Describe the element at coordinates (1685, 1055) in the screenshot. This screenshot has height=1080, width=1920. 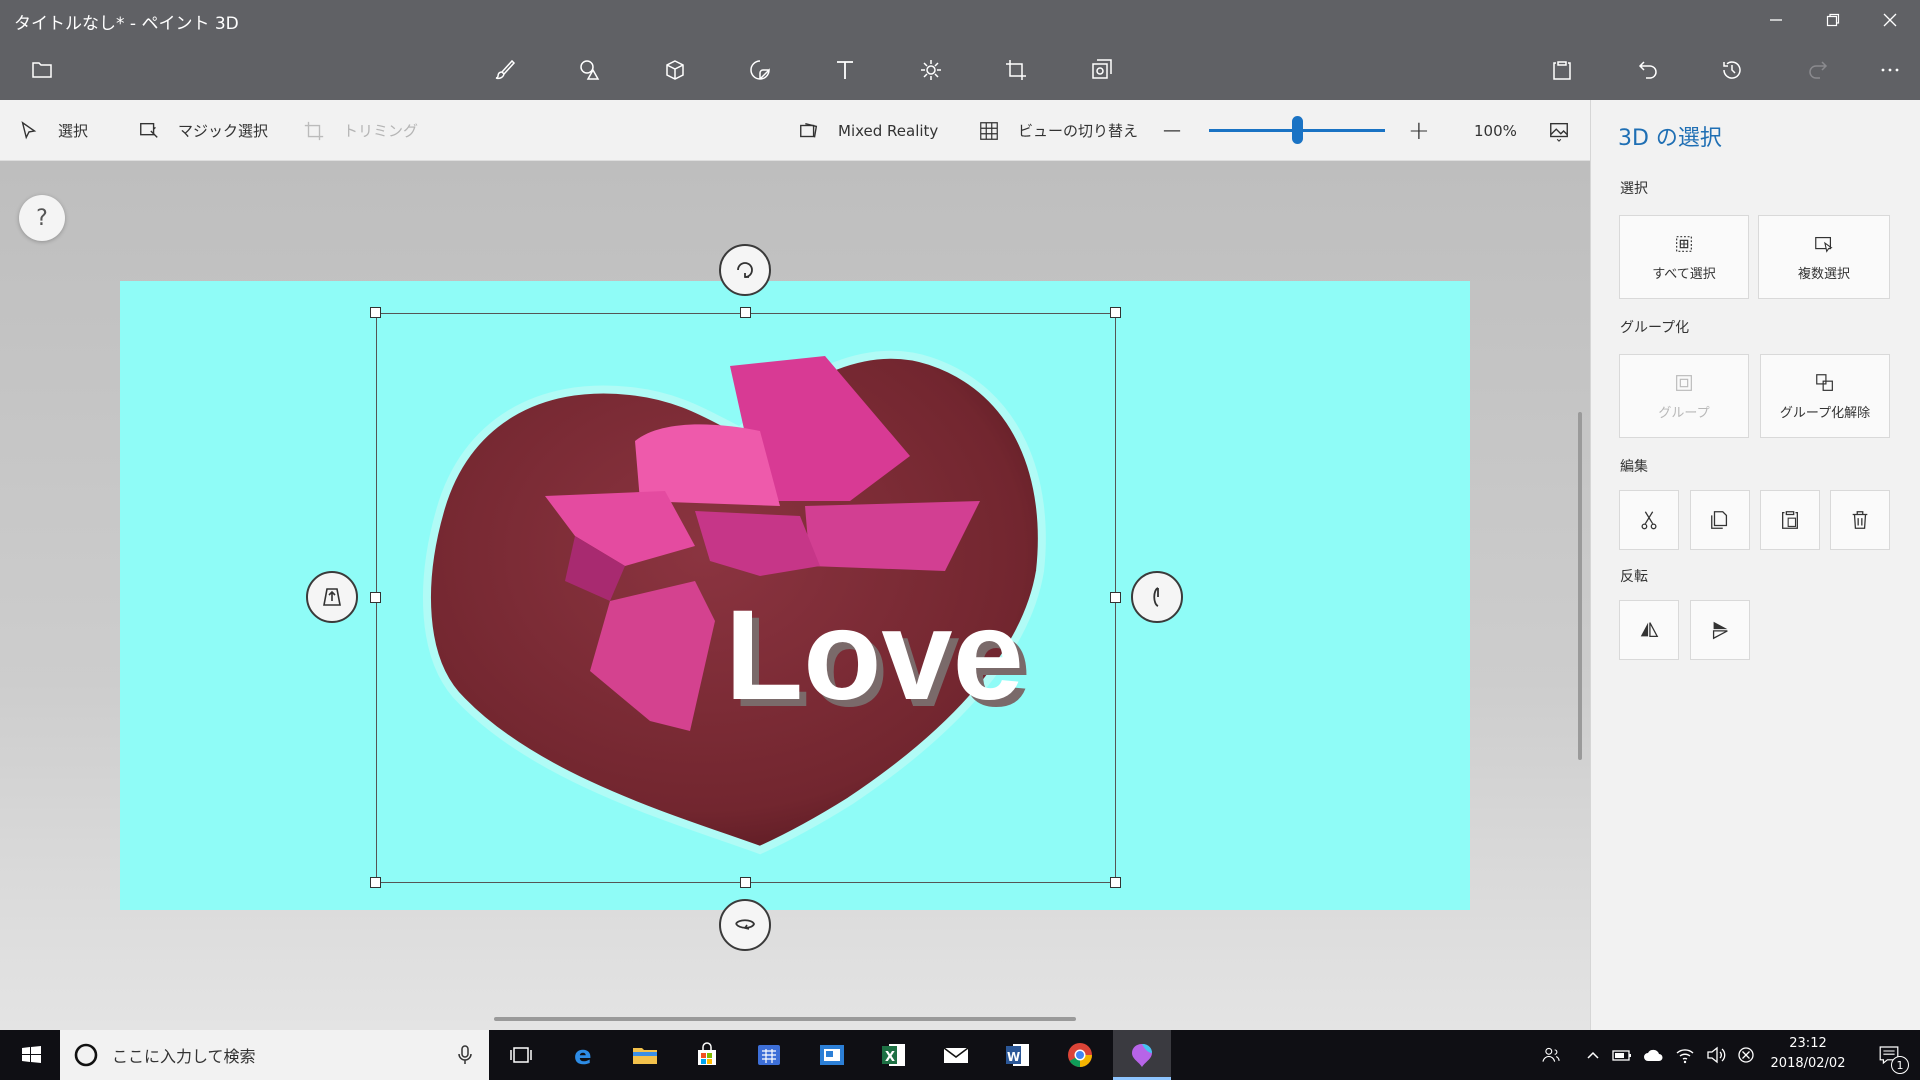
I see `wifi-icon` at that location.